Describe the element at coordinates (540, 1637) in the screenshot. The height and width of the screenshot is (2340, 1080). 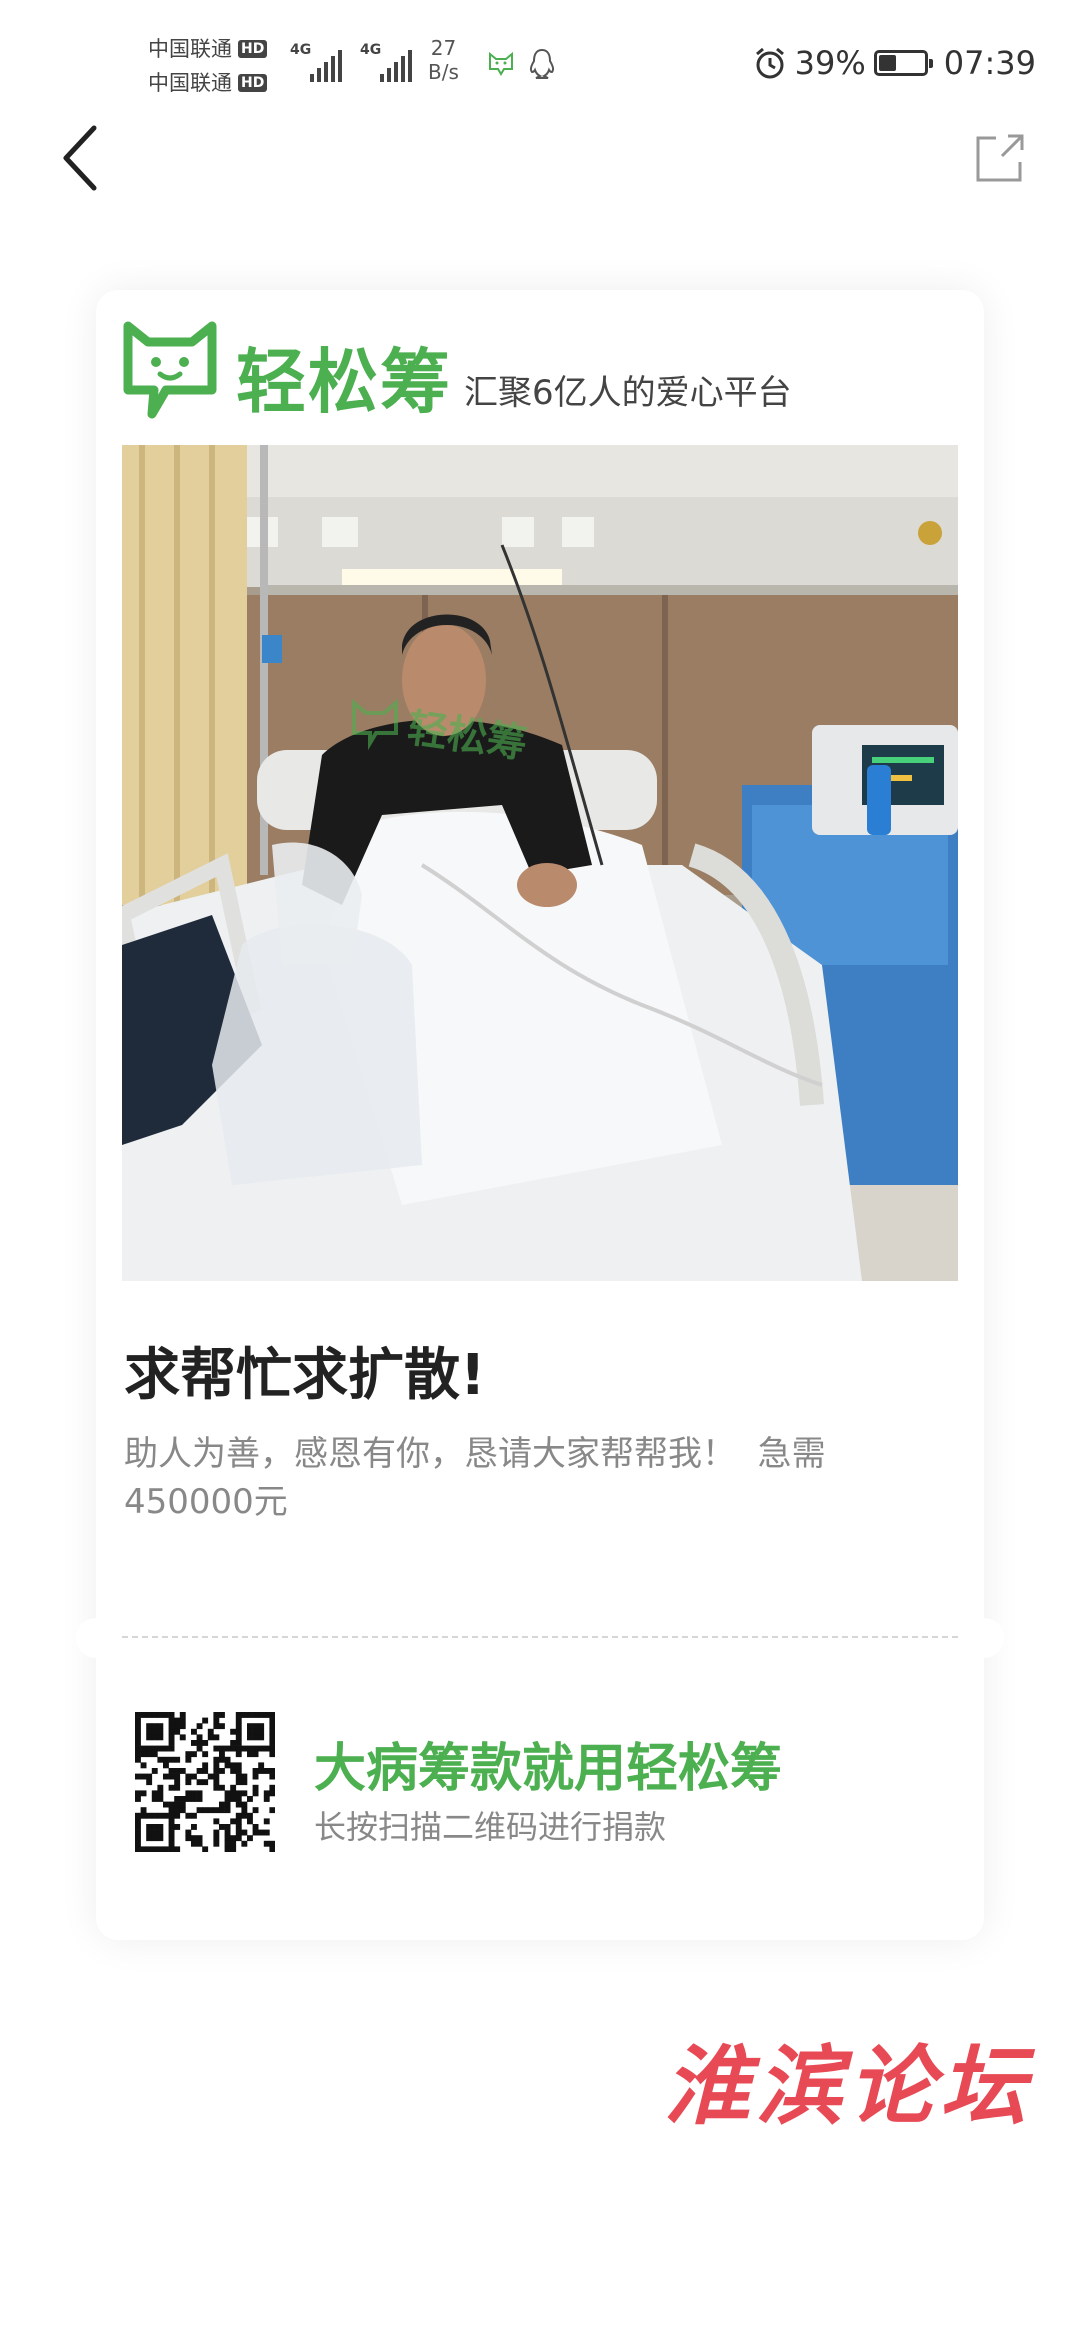
I see `card-divider` at that location.